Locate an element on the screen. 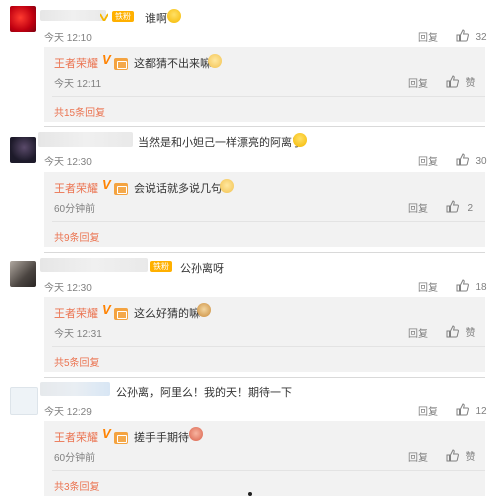 The height and width of the screenshot is (500, 500). pagination-dot is located at coordinates (250, 494).